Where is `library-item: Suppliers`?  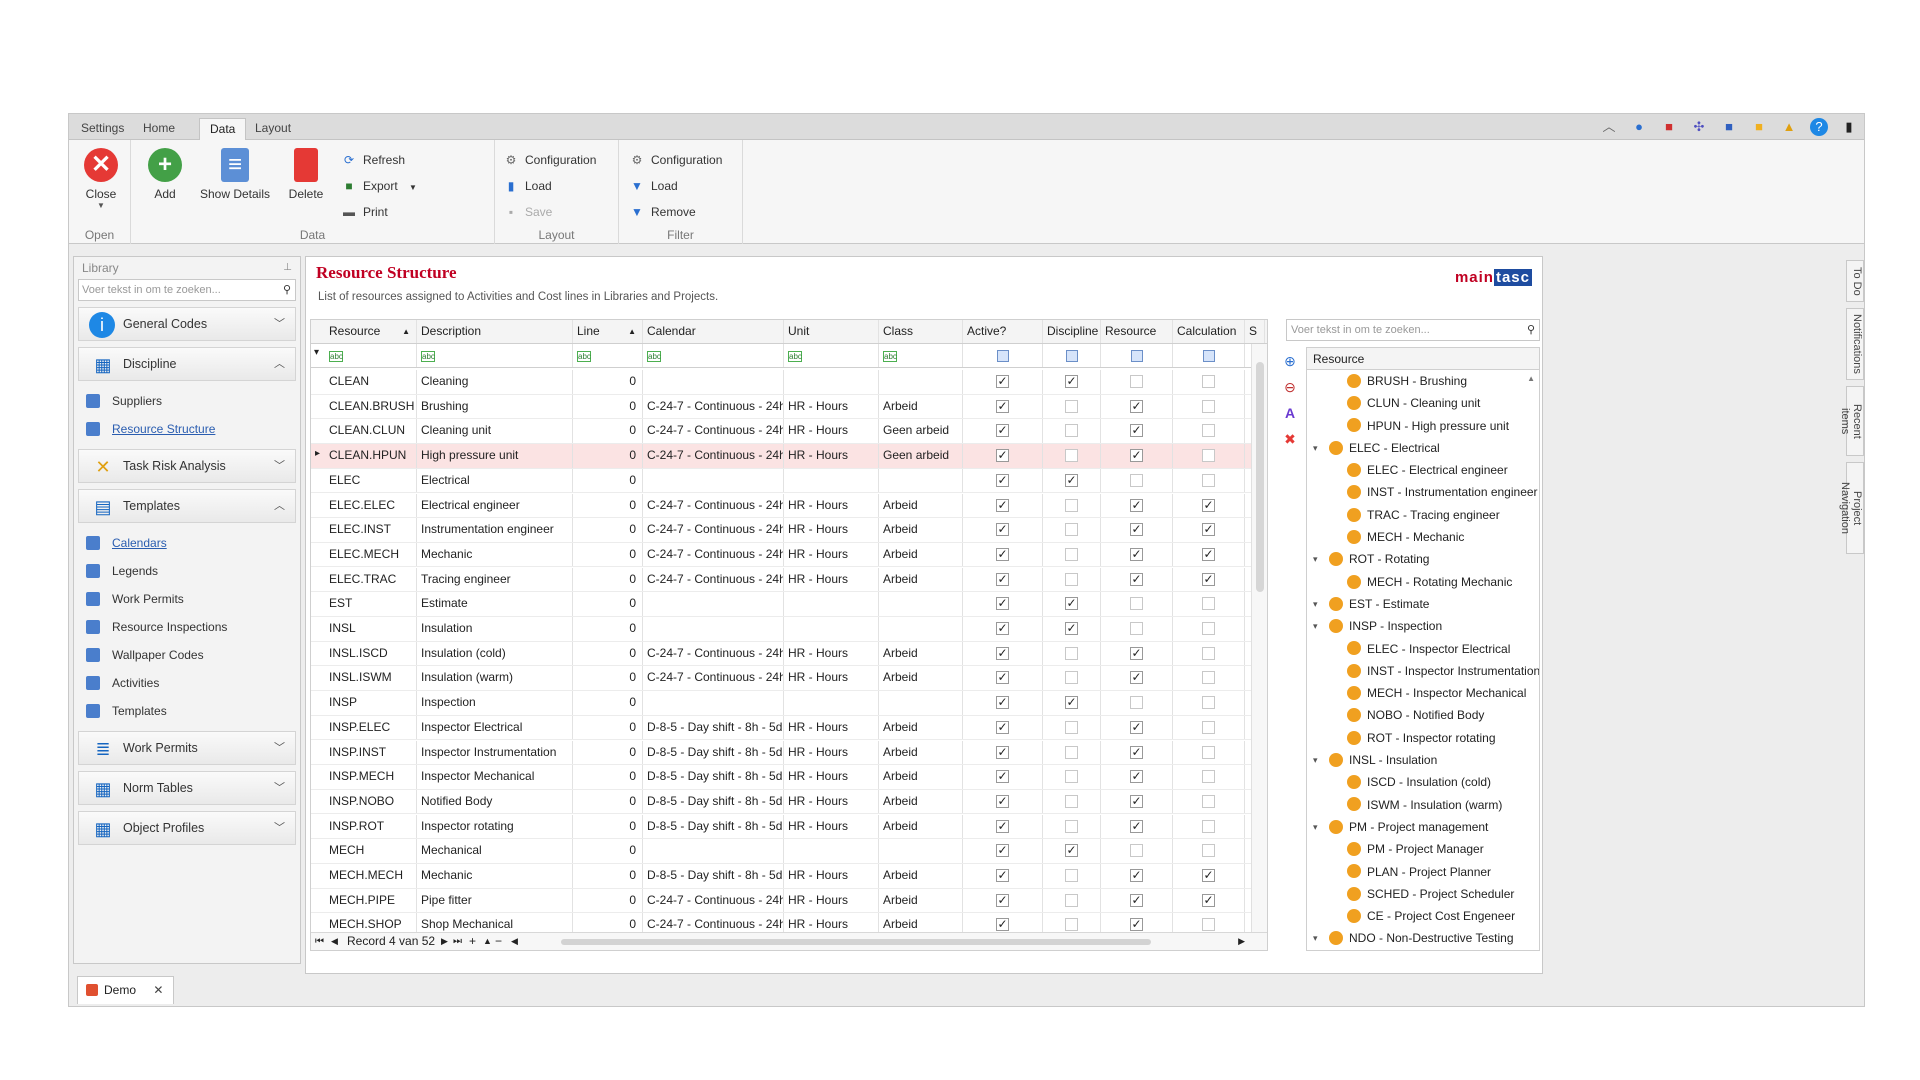
library-item: Suppliers is located at coordinates (187, 401).